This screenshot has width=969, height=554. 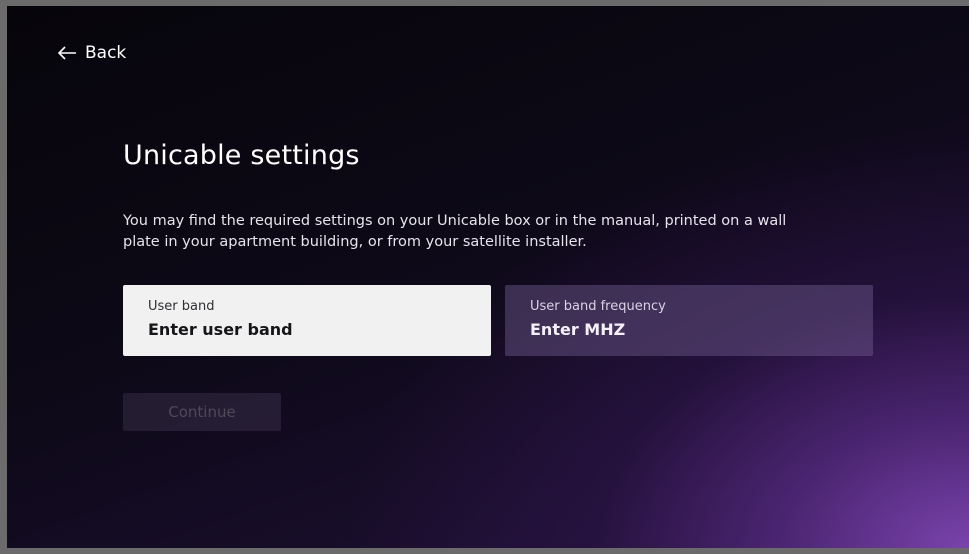 I want to click on user-band-frequency-field: User band frequency Enter MHZ, so click(x=689, y=320).